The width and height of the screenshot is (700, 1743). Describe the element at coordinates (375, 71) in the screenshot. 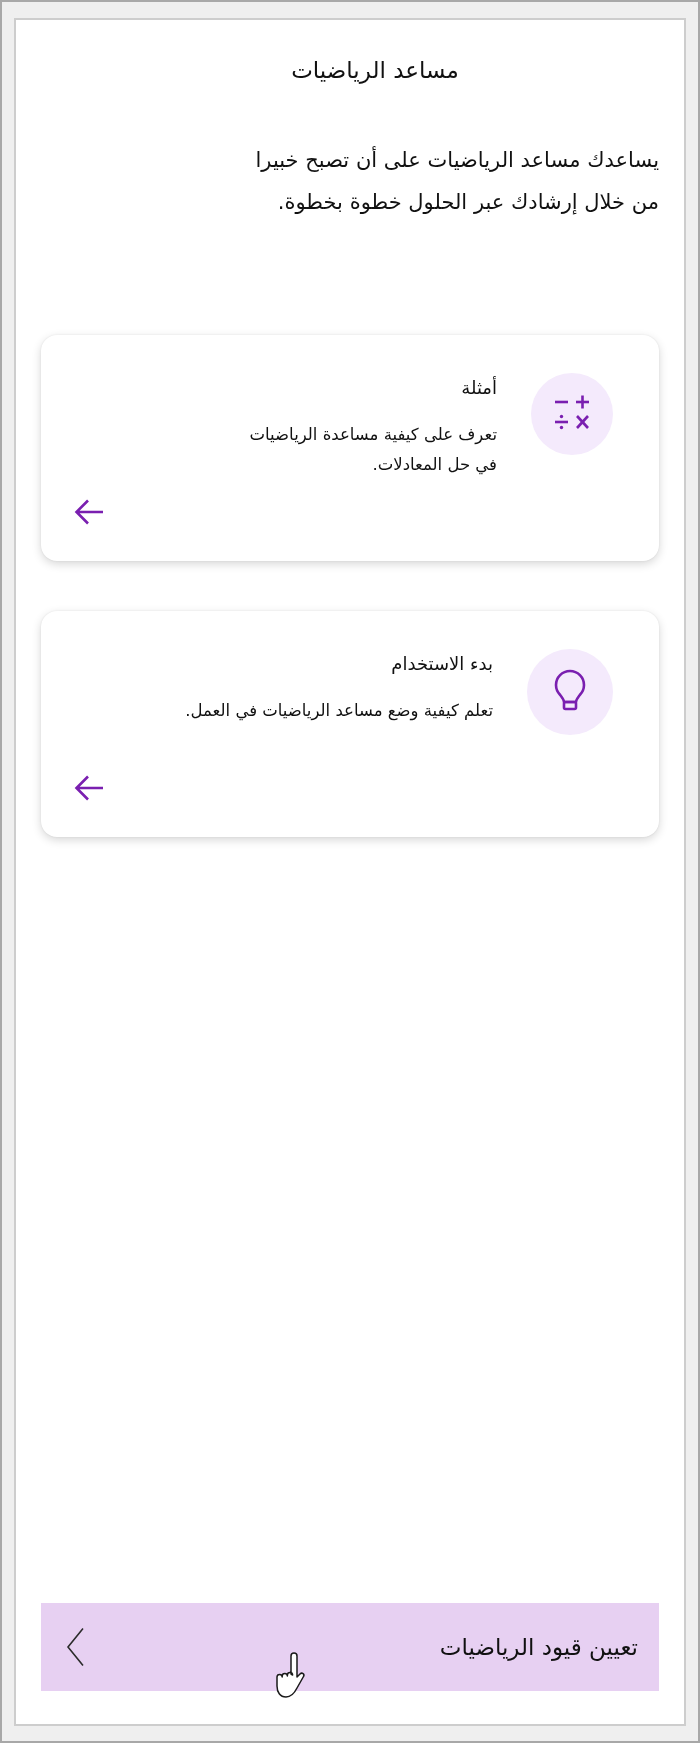

I see `pane-title: مساعد الرياضيات` at that location.